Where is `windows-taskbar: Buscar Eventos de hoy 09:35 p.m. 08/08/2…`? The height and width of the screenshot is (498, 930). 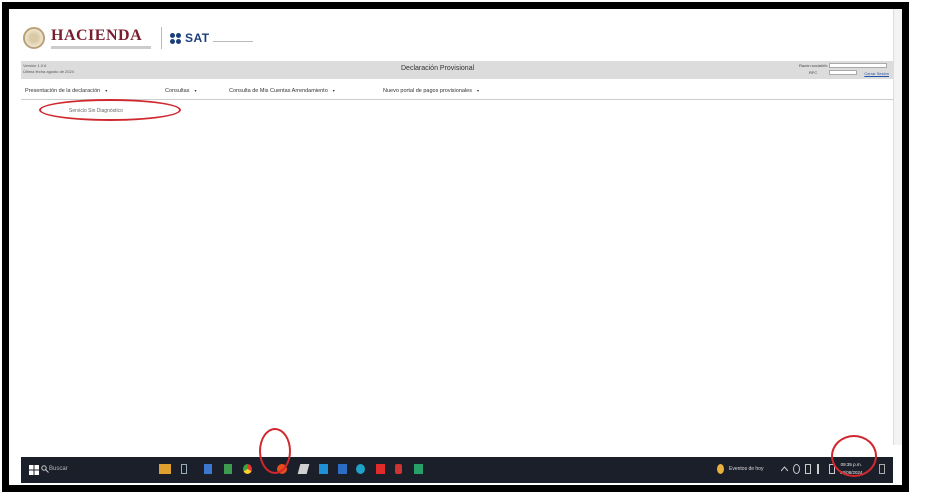 windows-taskbar: Buscar Eventos de hoy 09:35 p.m. 08/08/2… is located at coordinates (457, 470).